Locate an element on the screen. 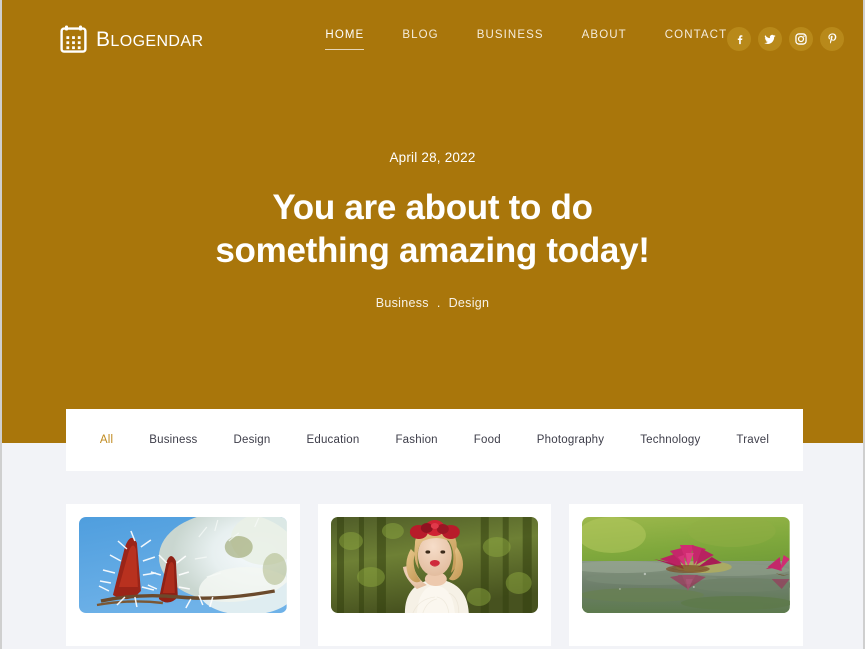 The height and width of the screenshot is (649, 865). filter-item-all: All is located at coordinates (106, 440).